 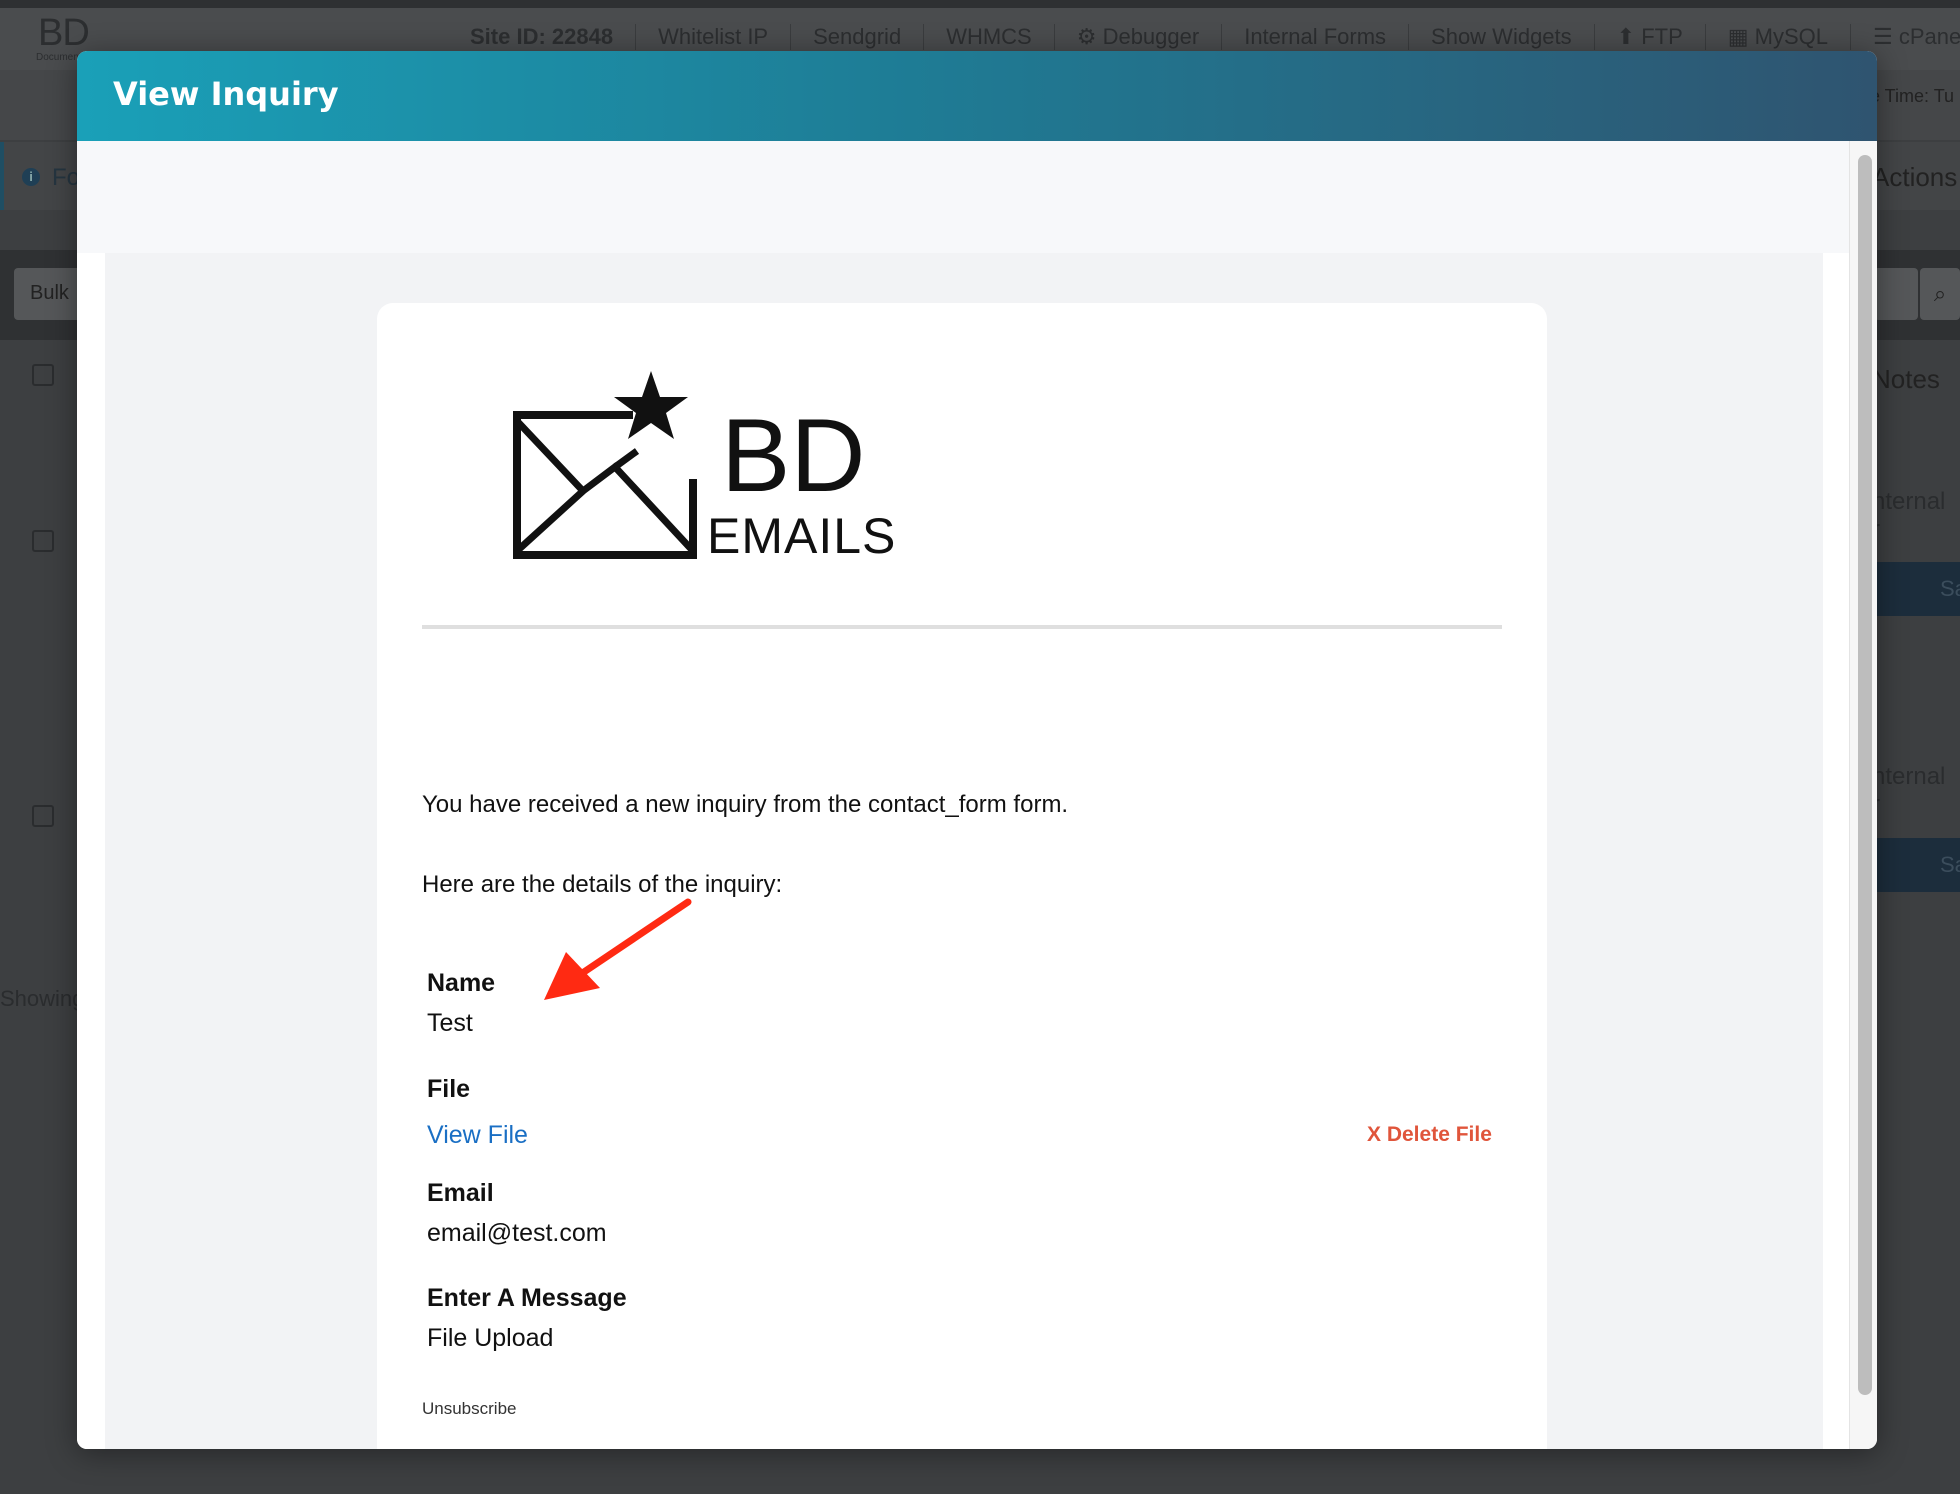 What do you see at coordinates (469, 1409) in the screenshot?
I see `unsubscribe-link: Unsubscribe` at bounding box center [469, 1409].